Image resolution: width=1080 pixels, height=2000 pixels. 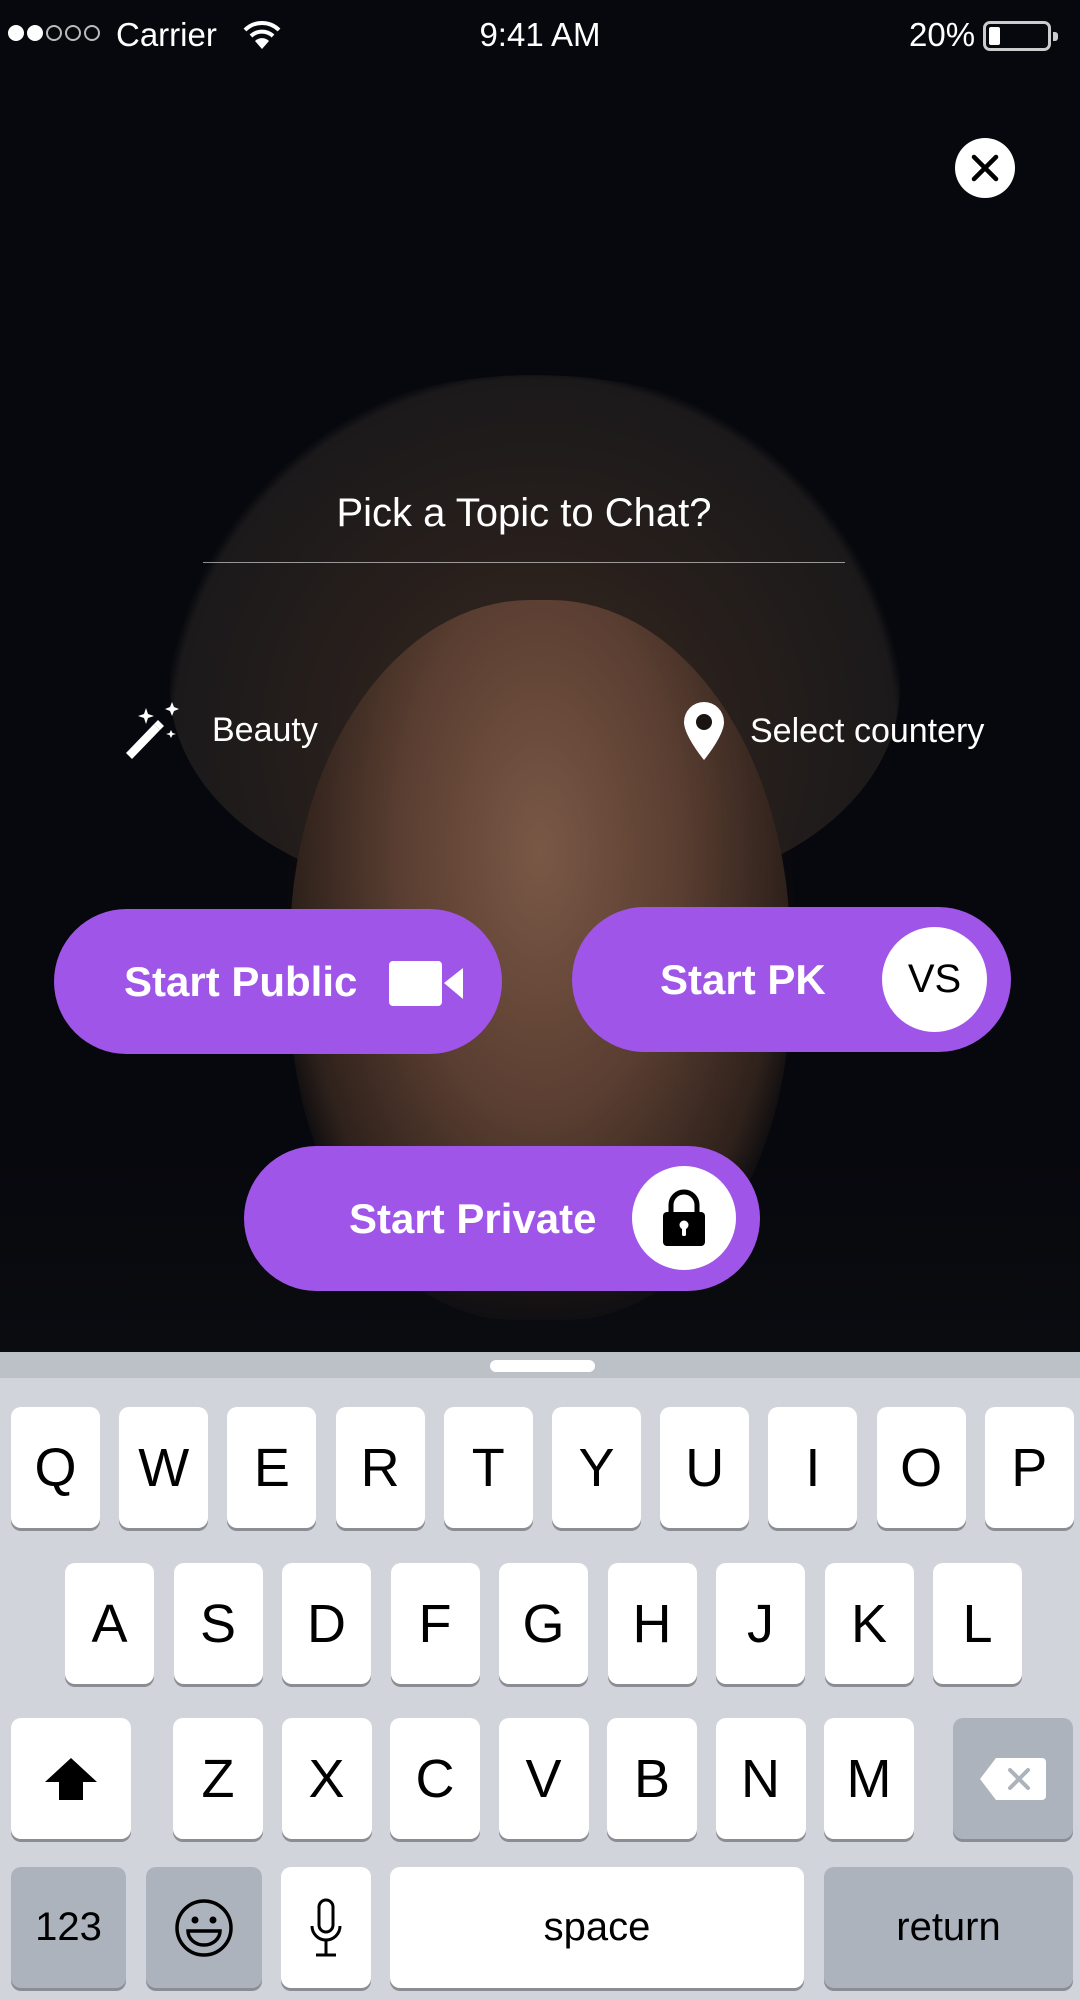 I want to click on key-z: Z, so click(x=218, y=1778).